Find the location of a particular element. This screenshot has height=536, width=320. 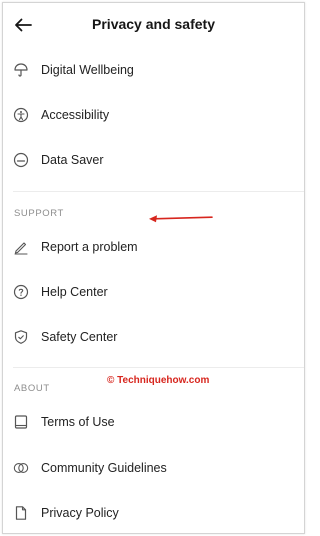

guidelines-icon is located at coordinates (21, 468).